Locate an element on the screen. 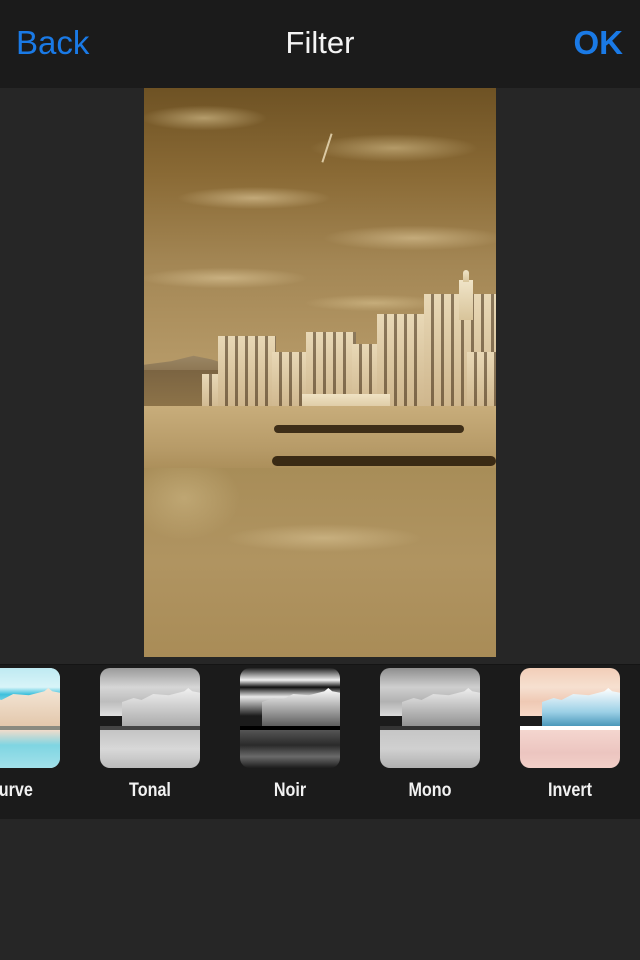  filter-item-invert: Invert is located at coordinates (570, 743).